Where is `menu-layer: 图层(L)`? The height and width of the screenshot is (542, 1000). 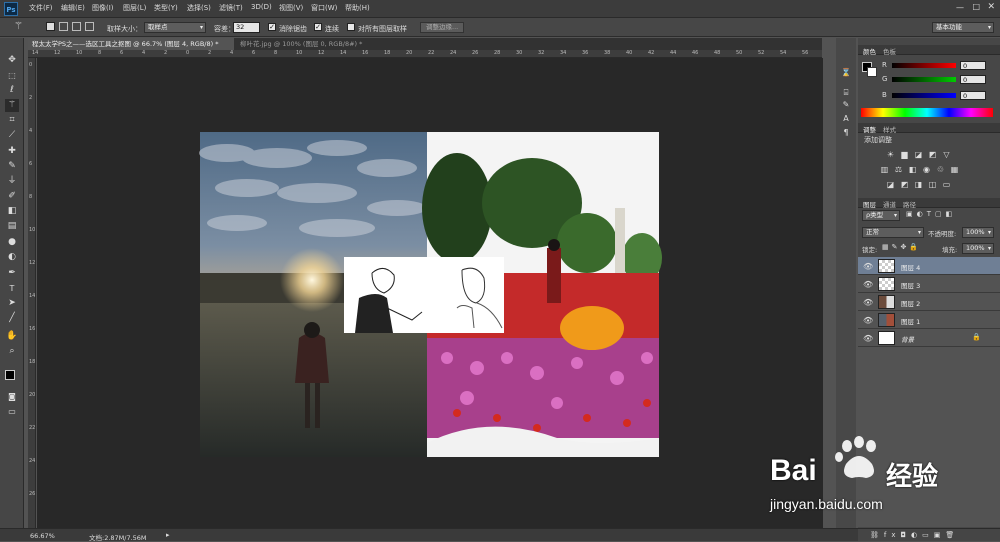
menu-layer: 图层(L) is located at coordinates (134, 8).